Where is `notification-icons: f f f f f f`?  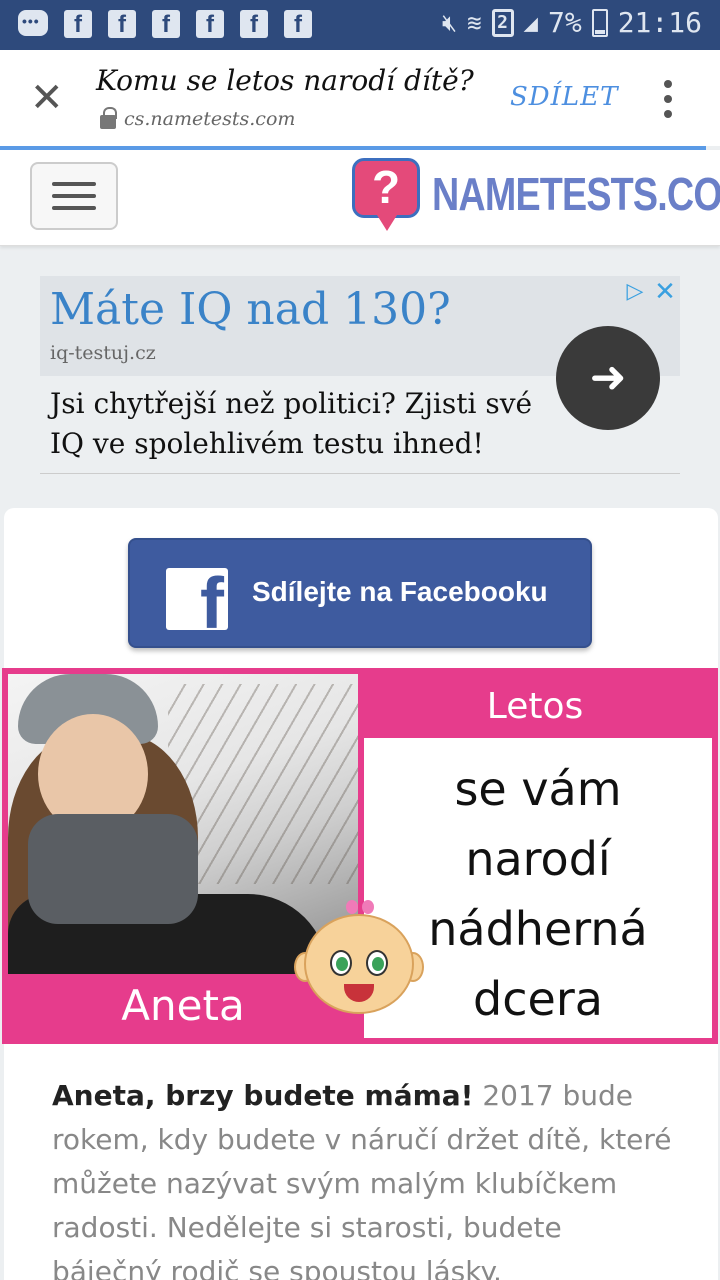 notification-icons: f f f f f f is located at coordinates (165, 24).